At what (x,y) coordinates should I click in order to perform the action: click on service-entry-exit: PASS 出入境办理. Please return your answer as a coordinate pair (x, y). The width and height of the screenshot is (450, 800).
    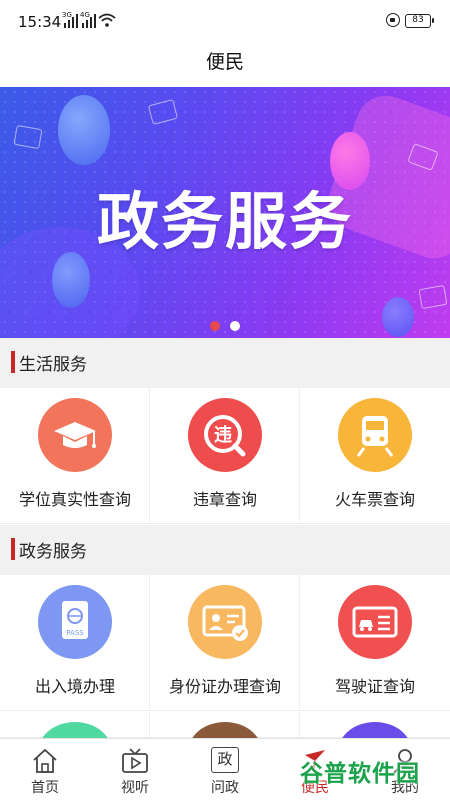
    Looking at the image, I should click on (75, 643).